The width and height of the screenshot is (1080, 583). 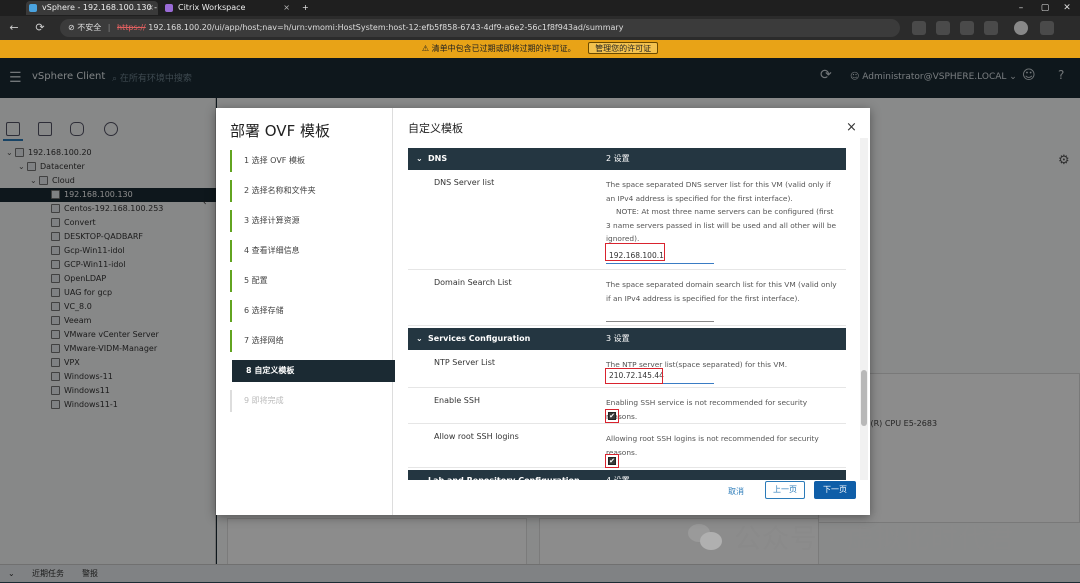 What do you see at coordinates (311, 341) in the screenshot?
I see `wizard-step-7: 7 选择网络` at bounding box center [311, 341].